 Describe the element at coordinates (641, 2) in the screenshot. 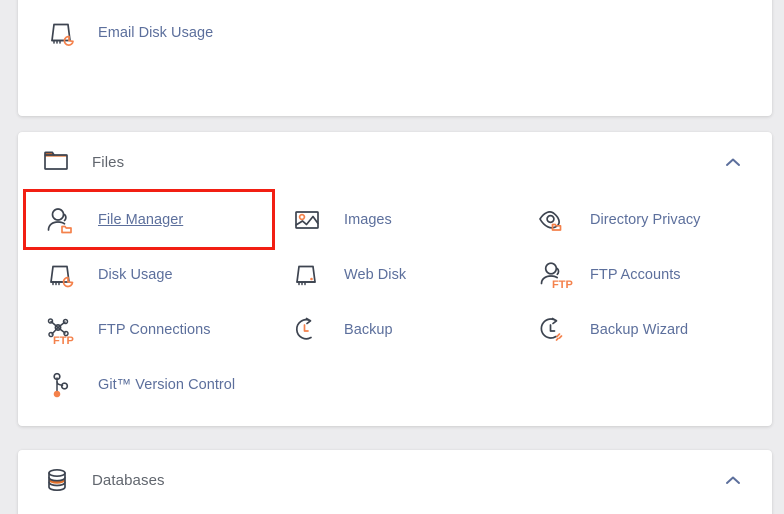

I see `item-calendars-and-contacts: @ Calendars and Contacts` at that location.